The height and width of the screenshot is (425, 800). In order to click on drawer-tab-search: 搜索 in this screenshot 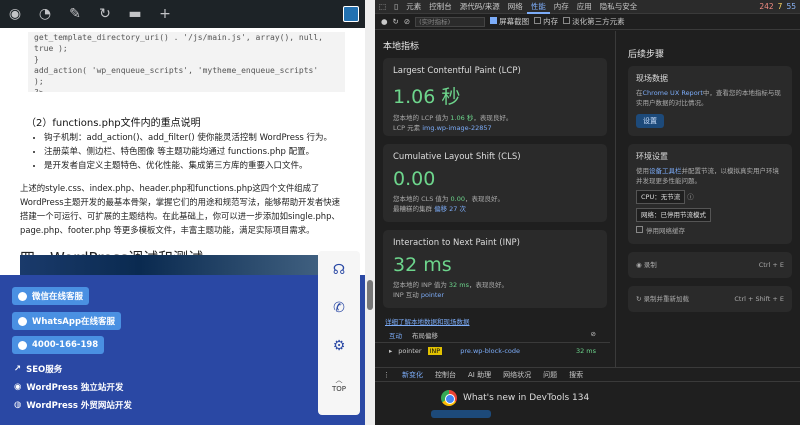, I will do `click(576, 375)`.